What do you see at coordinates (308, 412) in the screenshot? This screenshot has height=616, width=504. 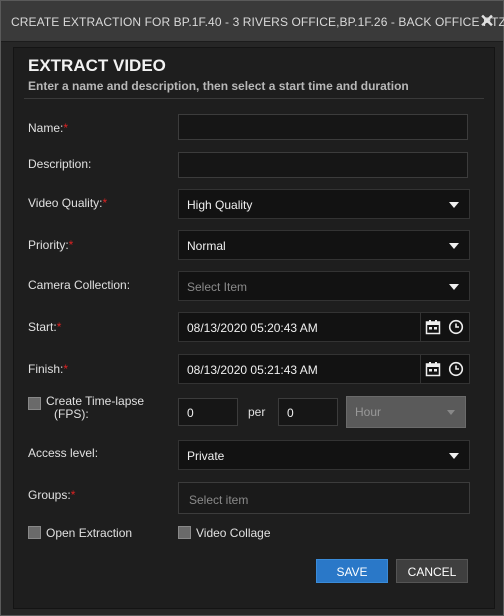 I see `per-input: 0` at bounding box center [308, 412].